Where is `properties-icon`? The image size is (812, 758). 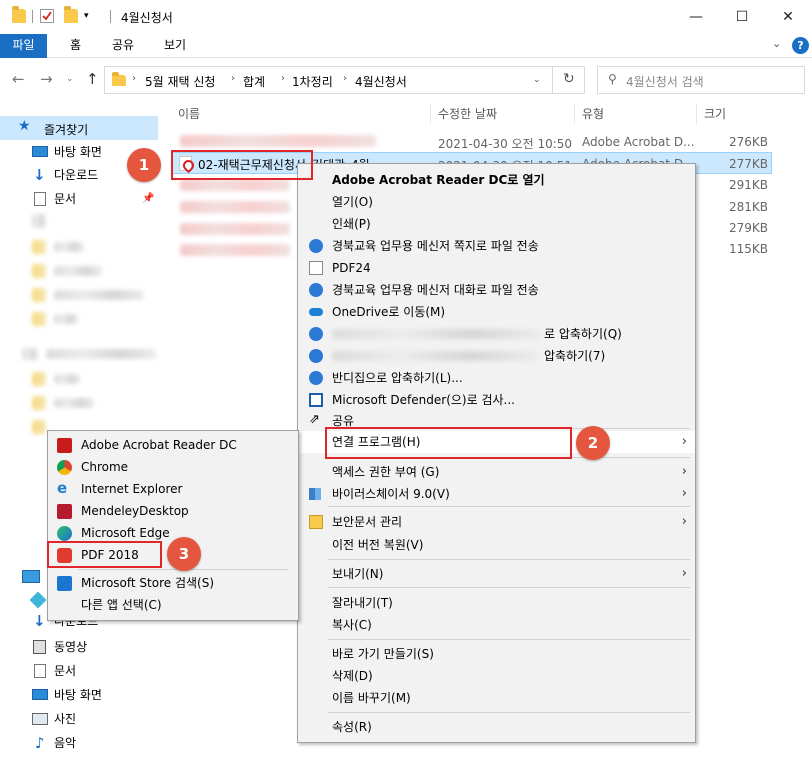
properties-icon is located at coordinates (47, 16).